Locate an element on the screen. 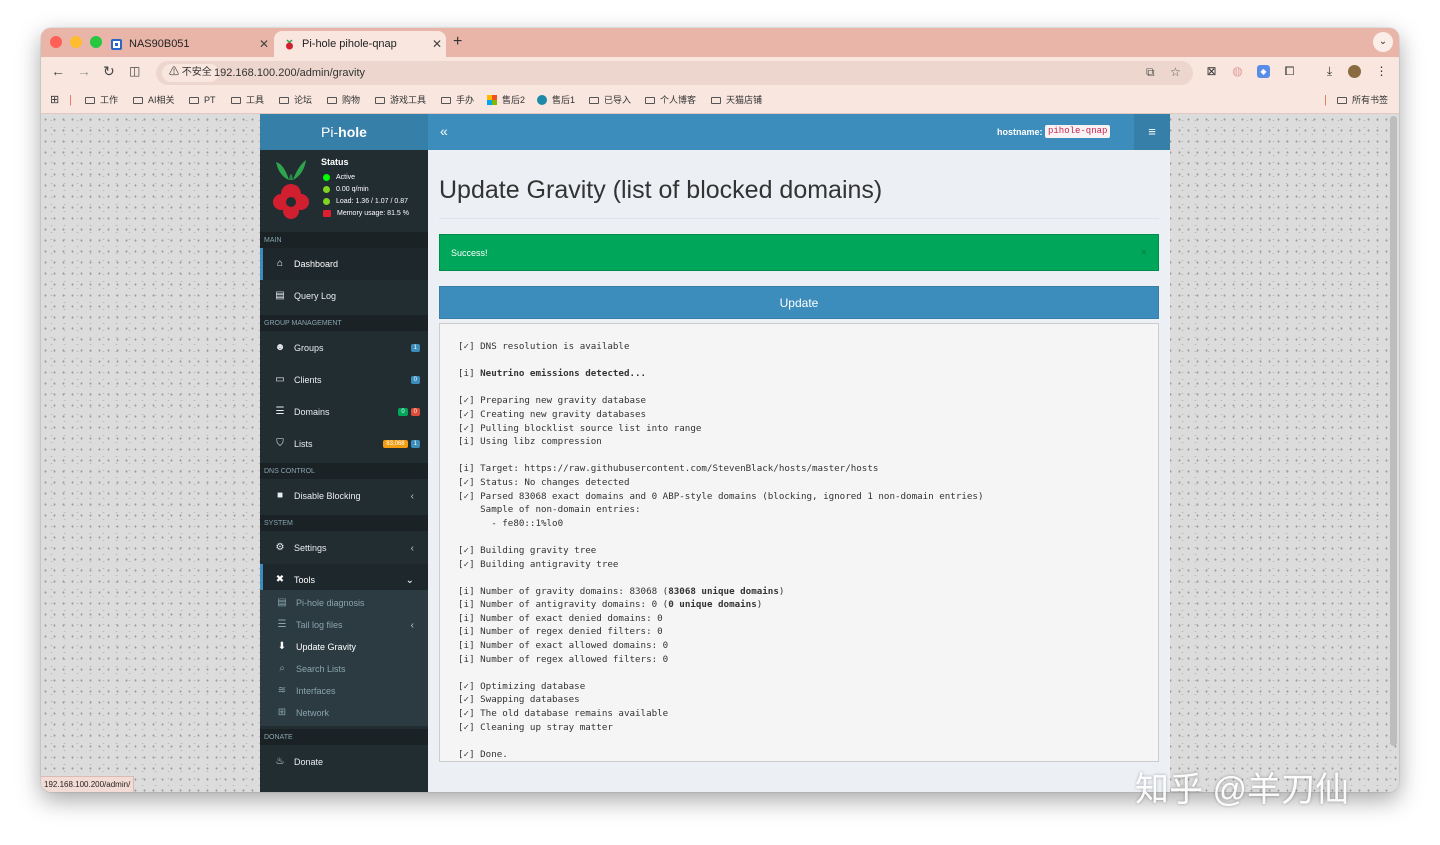 The width and height of the screenshot is (1440, 845). sidebar-item-disable-blocking: ■ Disable Blocking ‹ is located at coordinates (344, 496).